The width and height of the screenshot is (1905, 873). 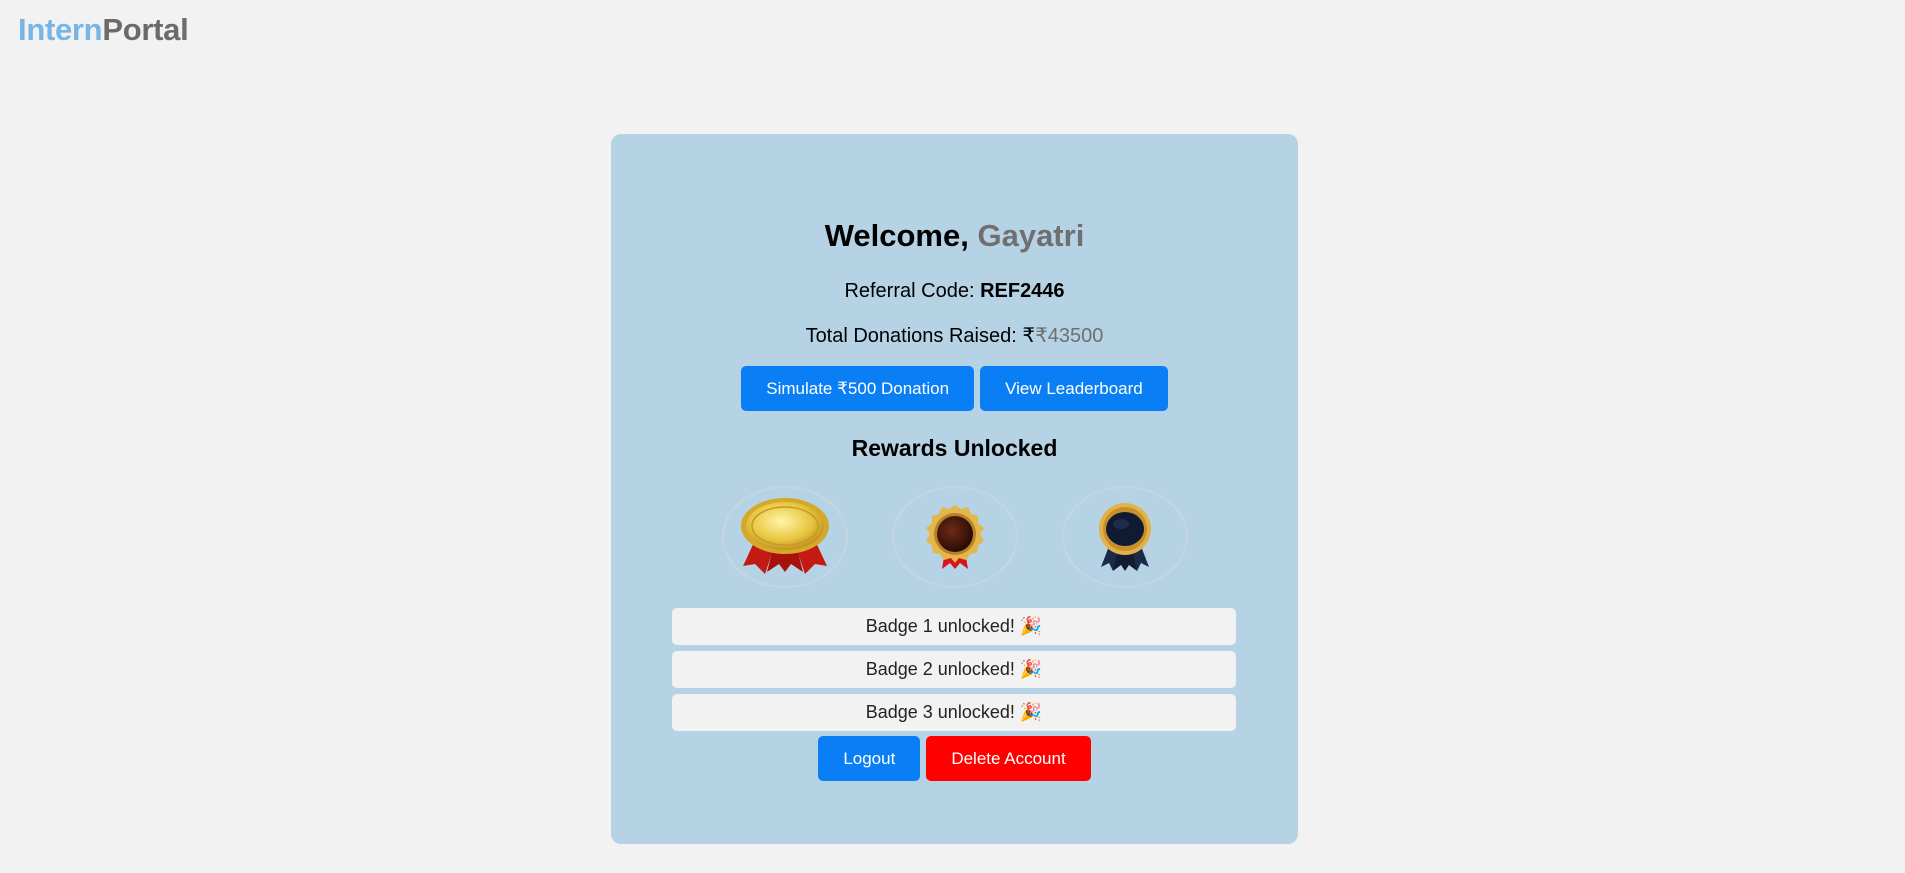 I want to click on logo-portal: Portal, so click(x=145, y=29).